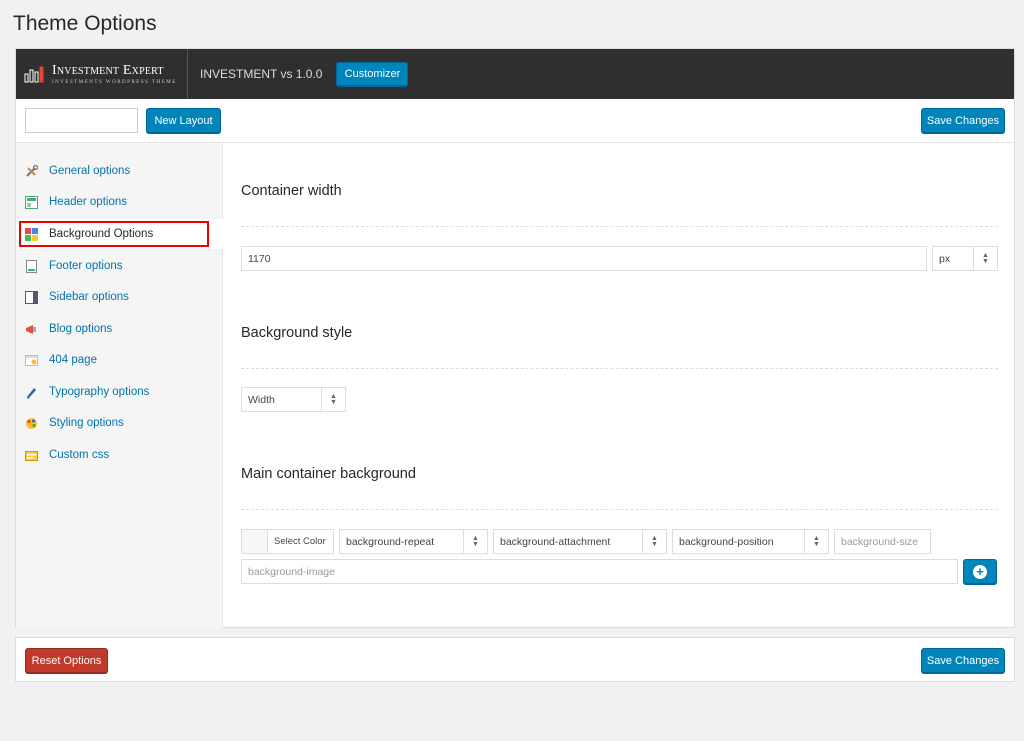  I want to click on logo-title: Investment Expert, so click(108, 70).